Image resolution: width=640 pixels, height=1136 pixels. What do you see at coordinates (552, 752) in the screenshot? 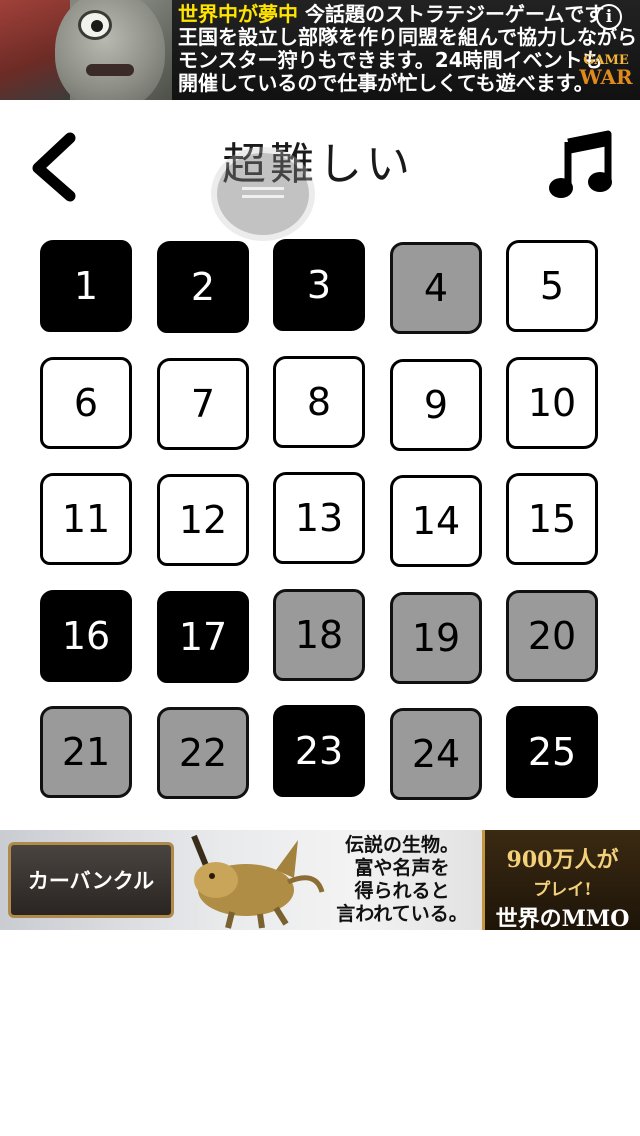
I see `level-button-25: 25` at bounding box center [552, 752].